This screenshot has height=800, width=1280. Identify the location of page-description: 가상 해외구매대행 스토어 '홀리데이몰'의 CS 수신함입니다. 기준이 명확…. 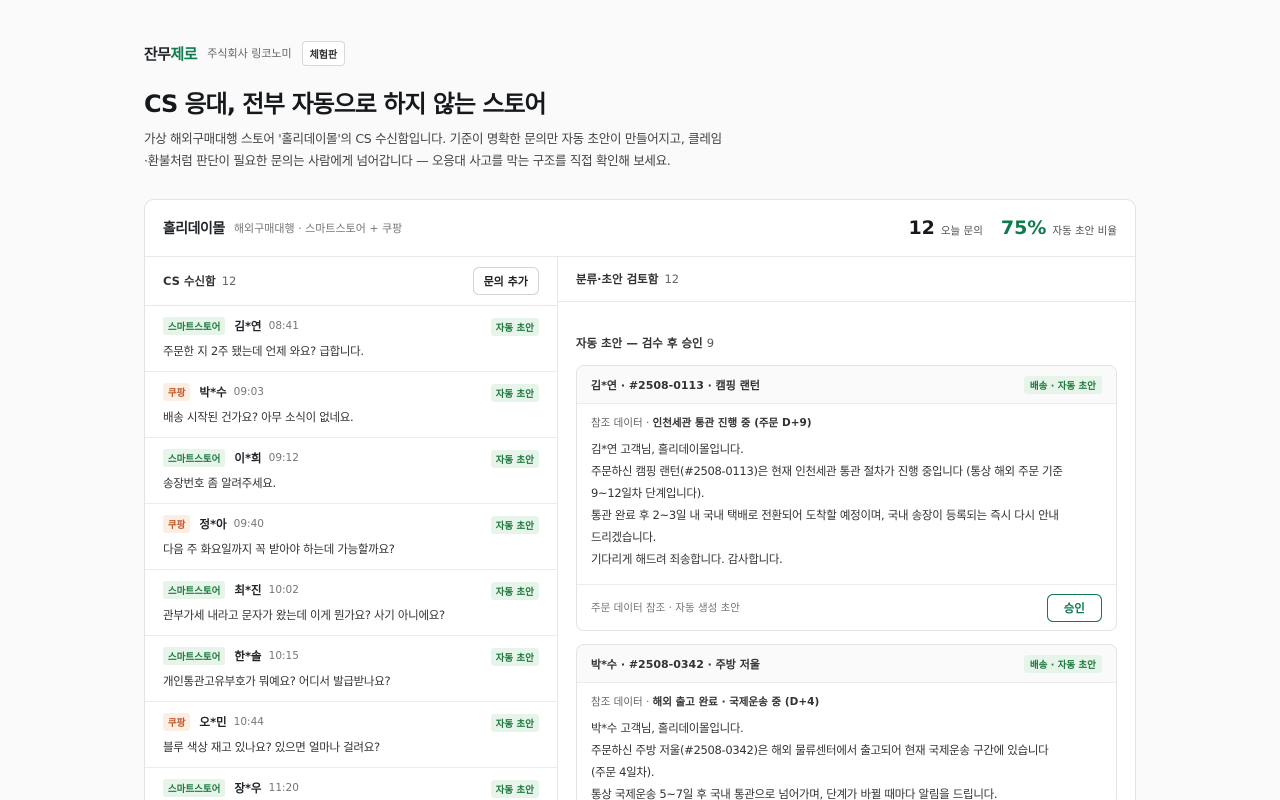
(494, 150).